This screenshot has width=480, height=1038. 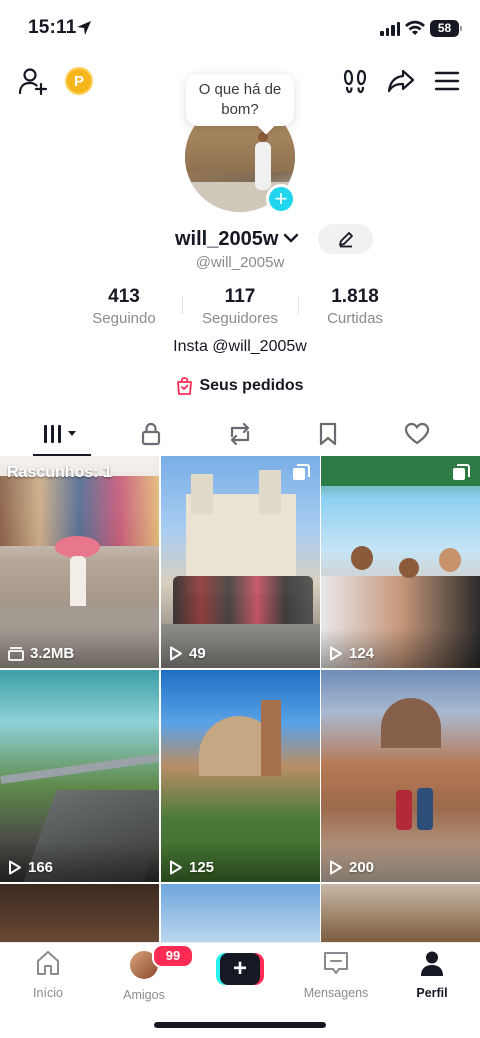 What do you see at coordinates (240, 346) in the screenshot?
I see `profile-bio: Insta @will_2005w` at bounding box center [240, 346].